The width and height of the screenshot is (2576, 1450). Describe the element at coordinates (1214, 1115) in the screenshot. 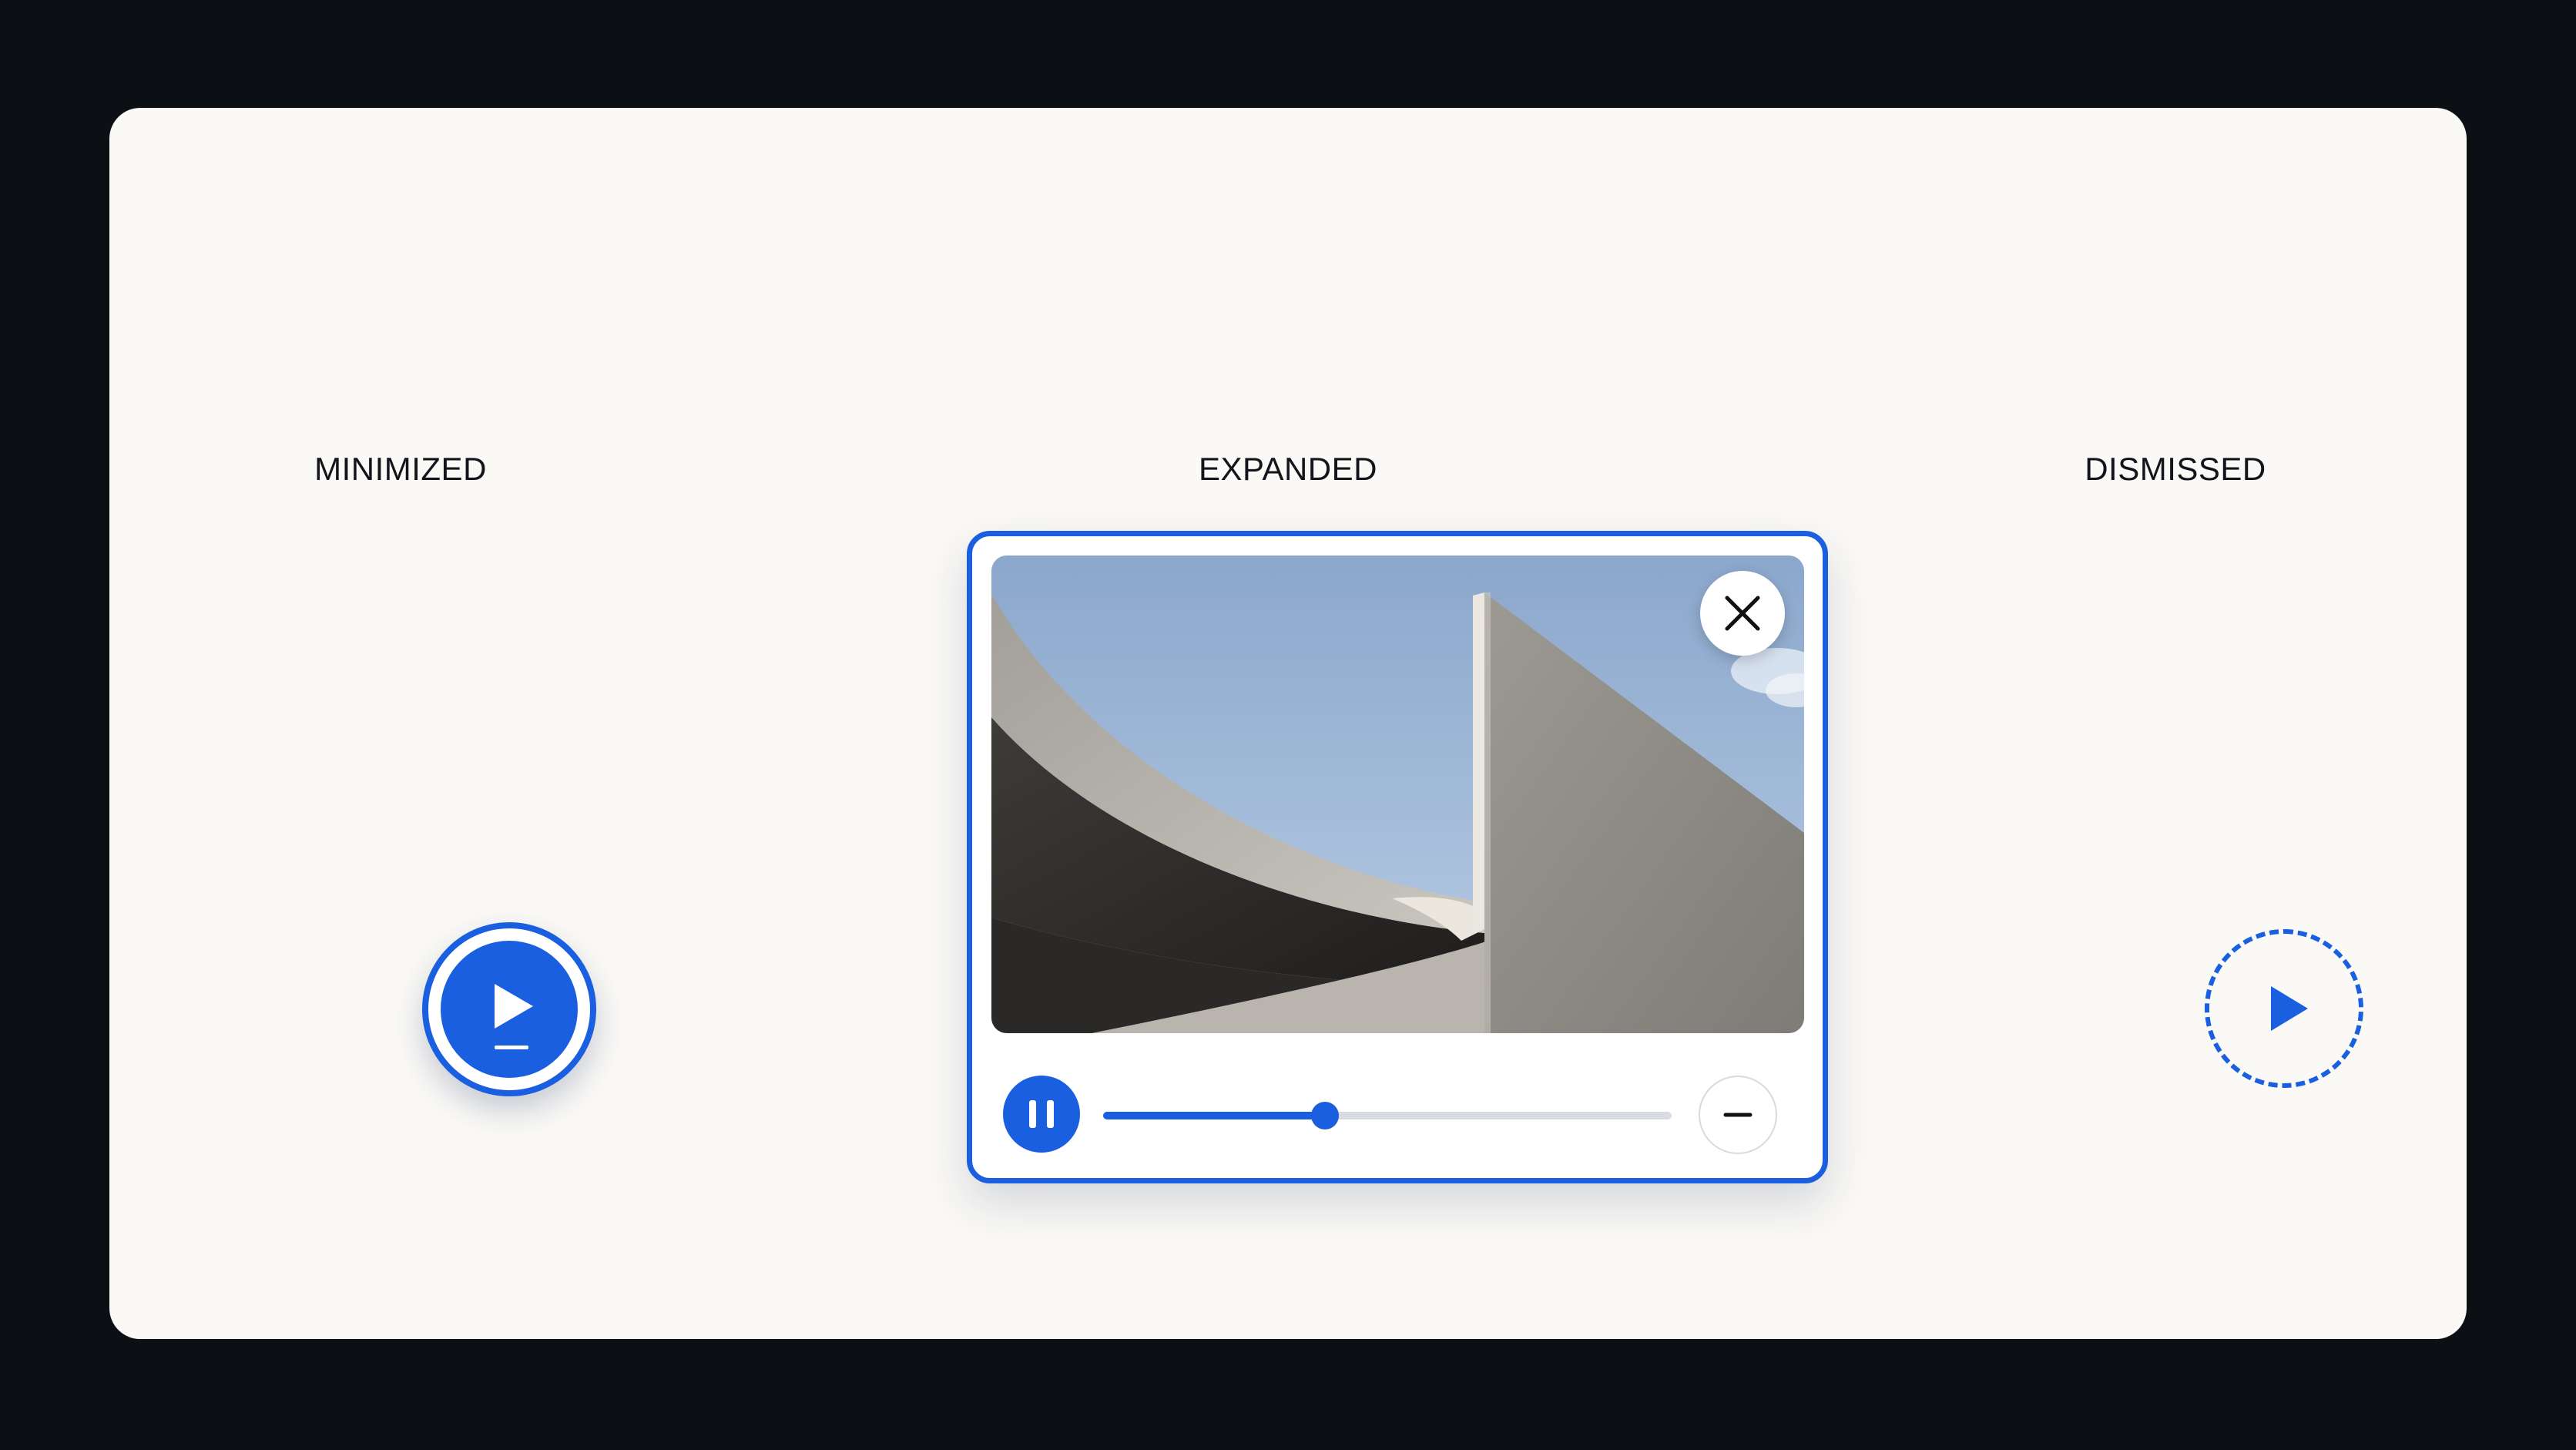

I see `progress-fill` at that location.